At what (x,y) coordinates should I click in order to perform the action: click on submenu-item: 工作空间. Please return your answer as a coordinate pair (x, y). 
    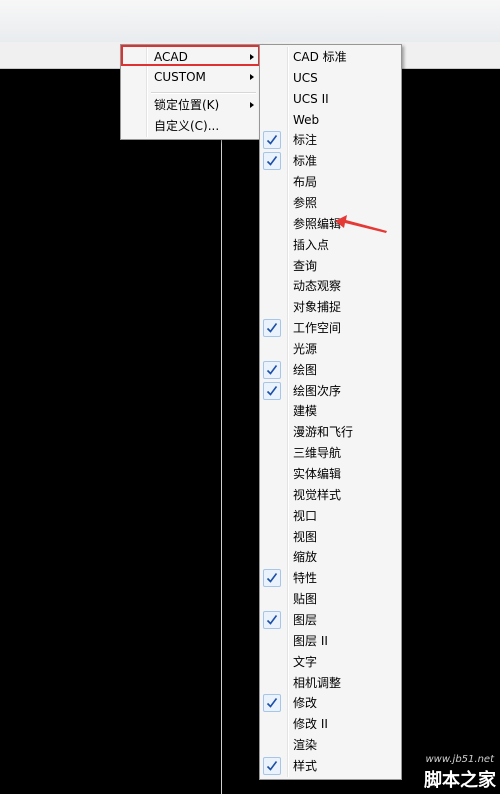
    Looking at the image, I should click on (330, 328).